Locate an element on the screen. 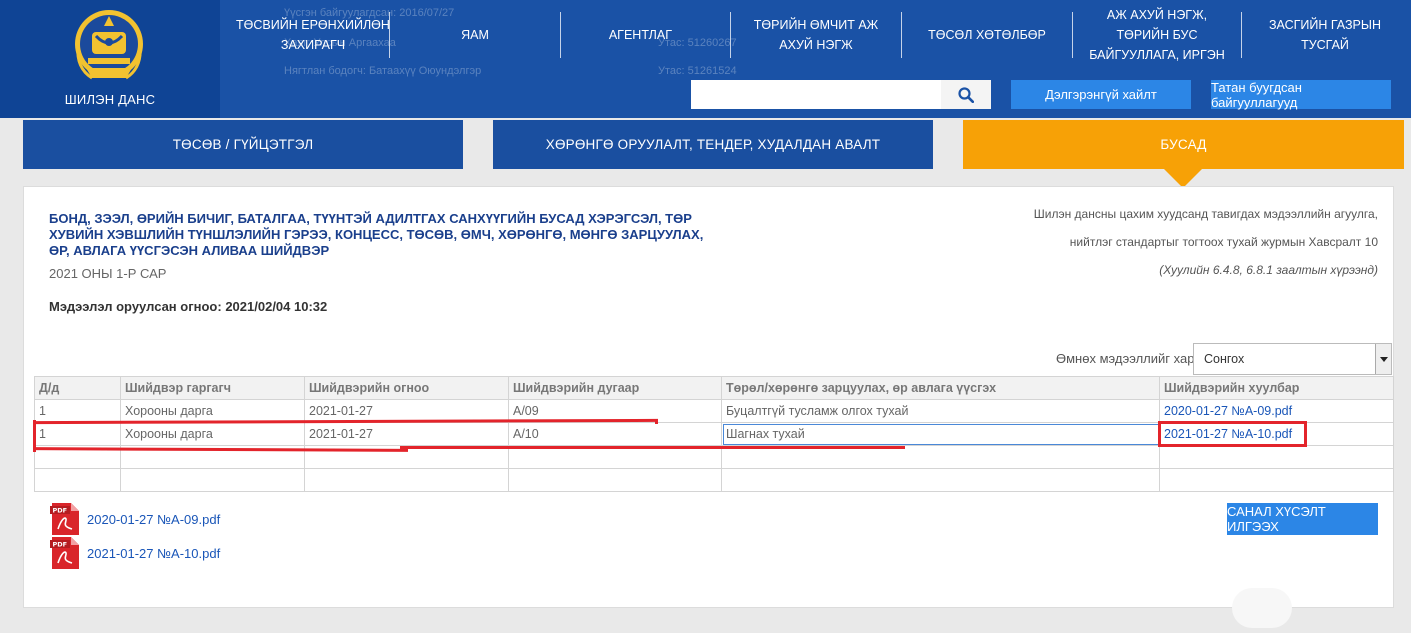 The width and height of the screenshot is (1411, 633). search-icon is located at coordinates (966, 94).